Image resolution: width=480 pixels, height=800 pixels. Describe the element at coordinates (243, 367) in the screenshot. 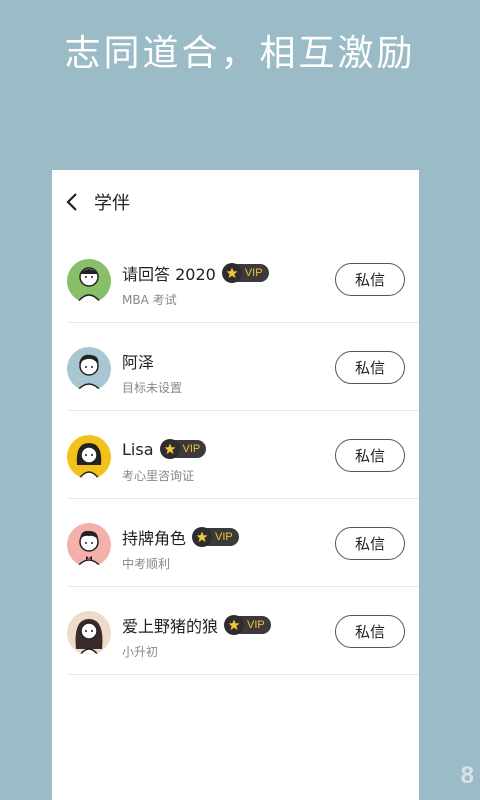

I see `list-item: 阿泽 目标未设置 私信` at that location.